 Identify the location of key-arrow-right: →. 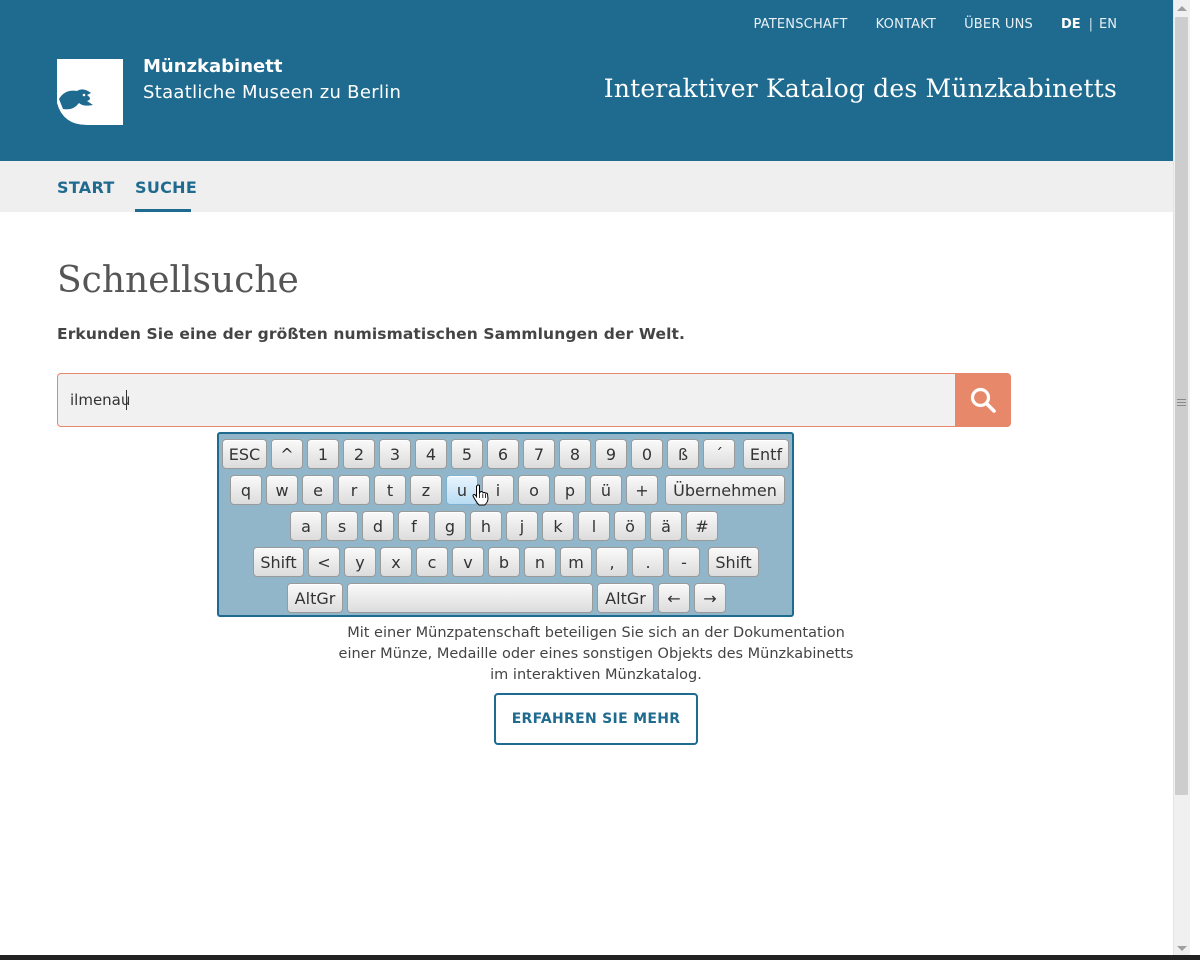
(710, 598).